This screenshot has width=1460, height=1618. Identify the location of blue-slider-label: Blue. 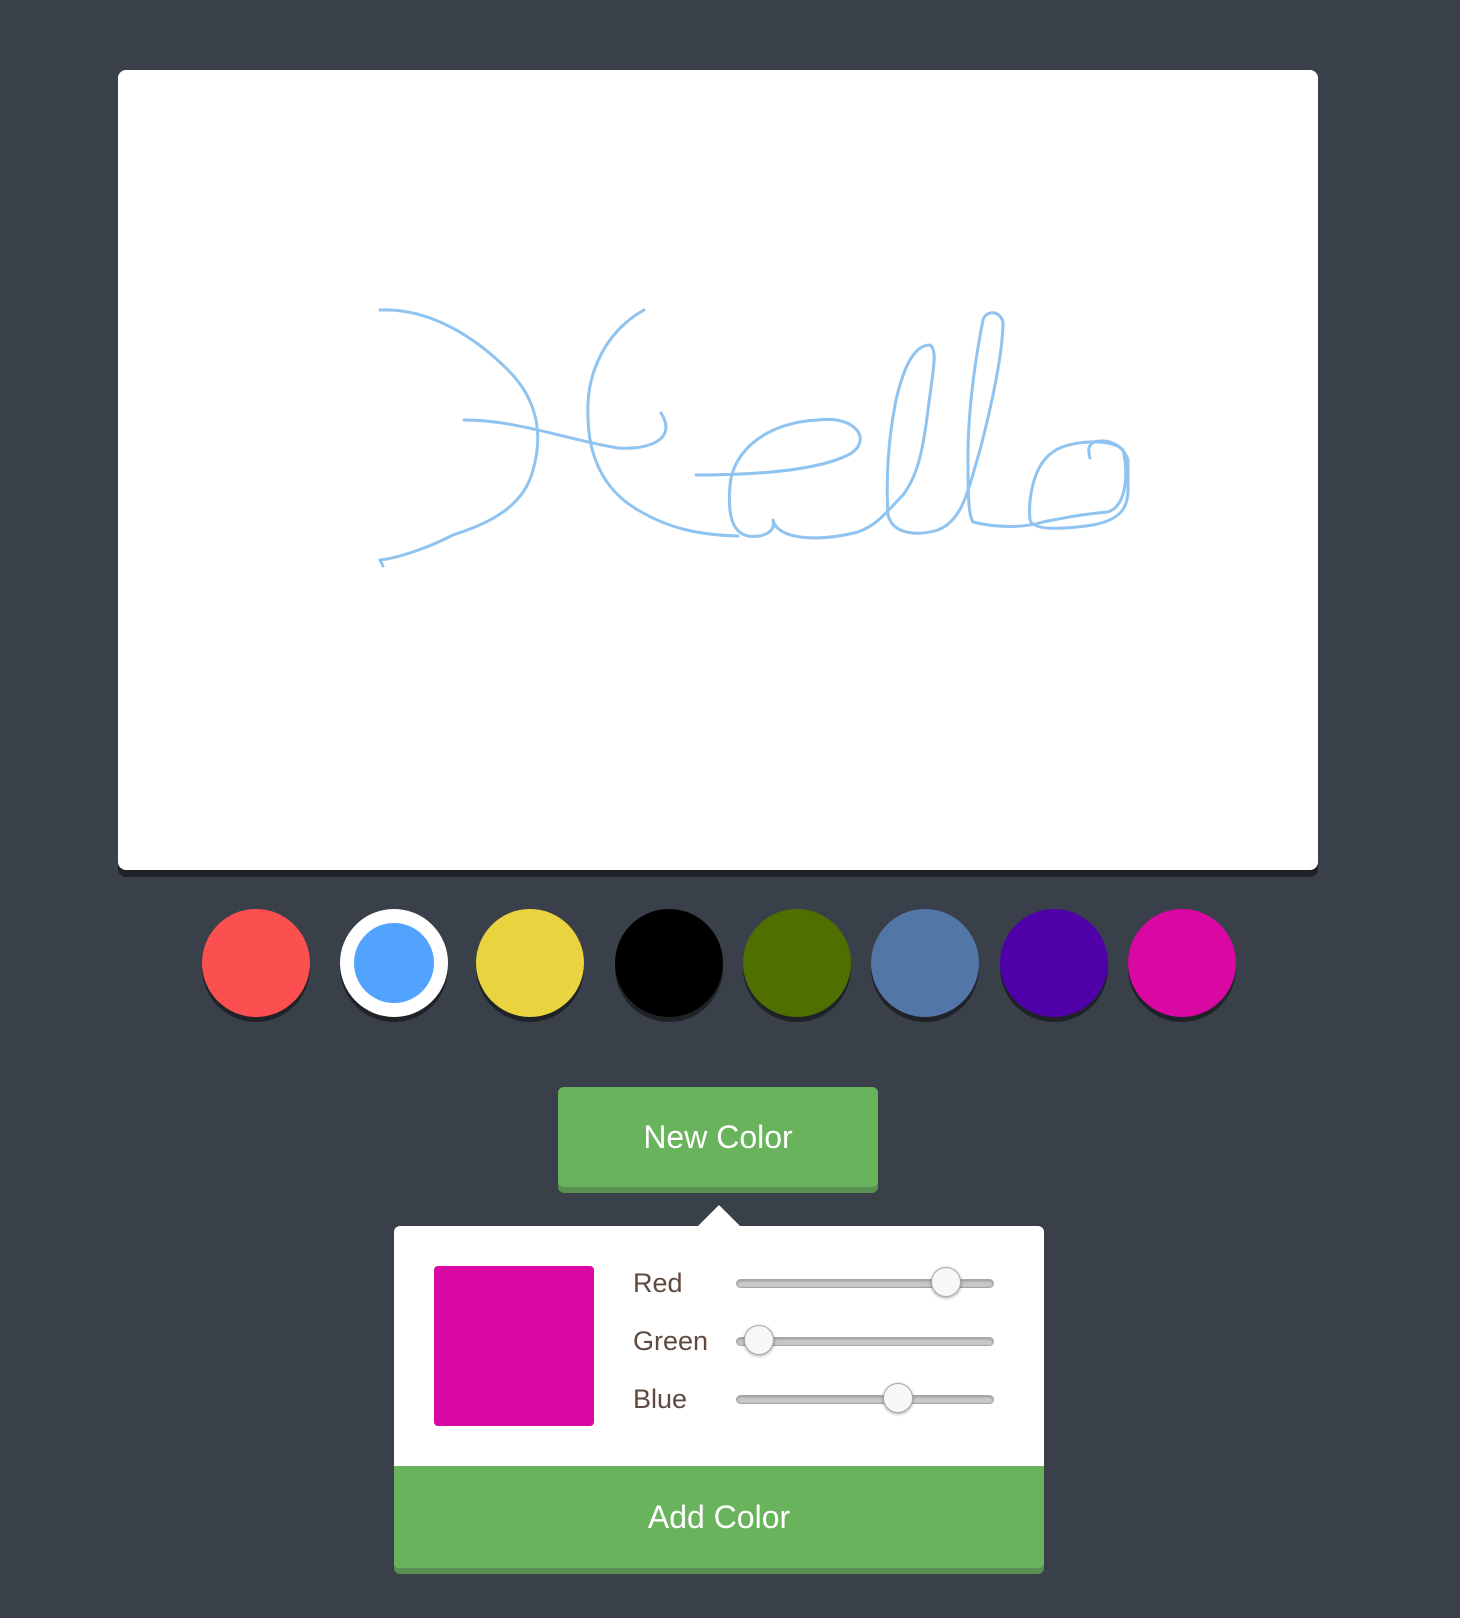
(660, 1399).